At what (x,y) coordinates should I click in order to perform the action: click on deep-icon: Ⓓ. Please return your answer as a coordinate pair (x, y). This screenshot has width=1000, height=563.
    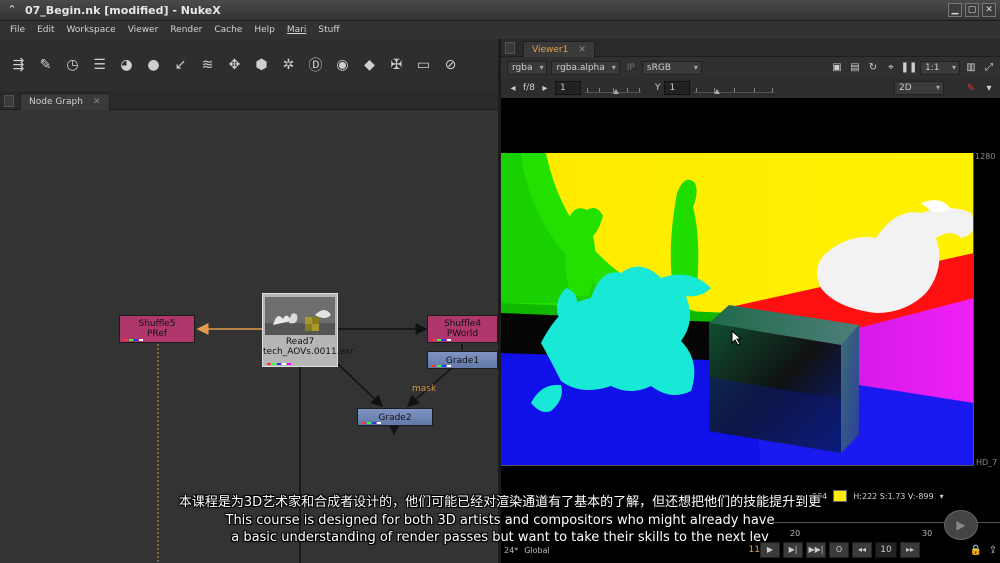
    Looking at the image, I should click on (315, 65).